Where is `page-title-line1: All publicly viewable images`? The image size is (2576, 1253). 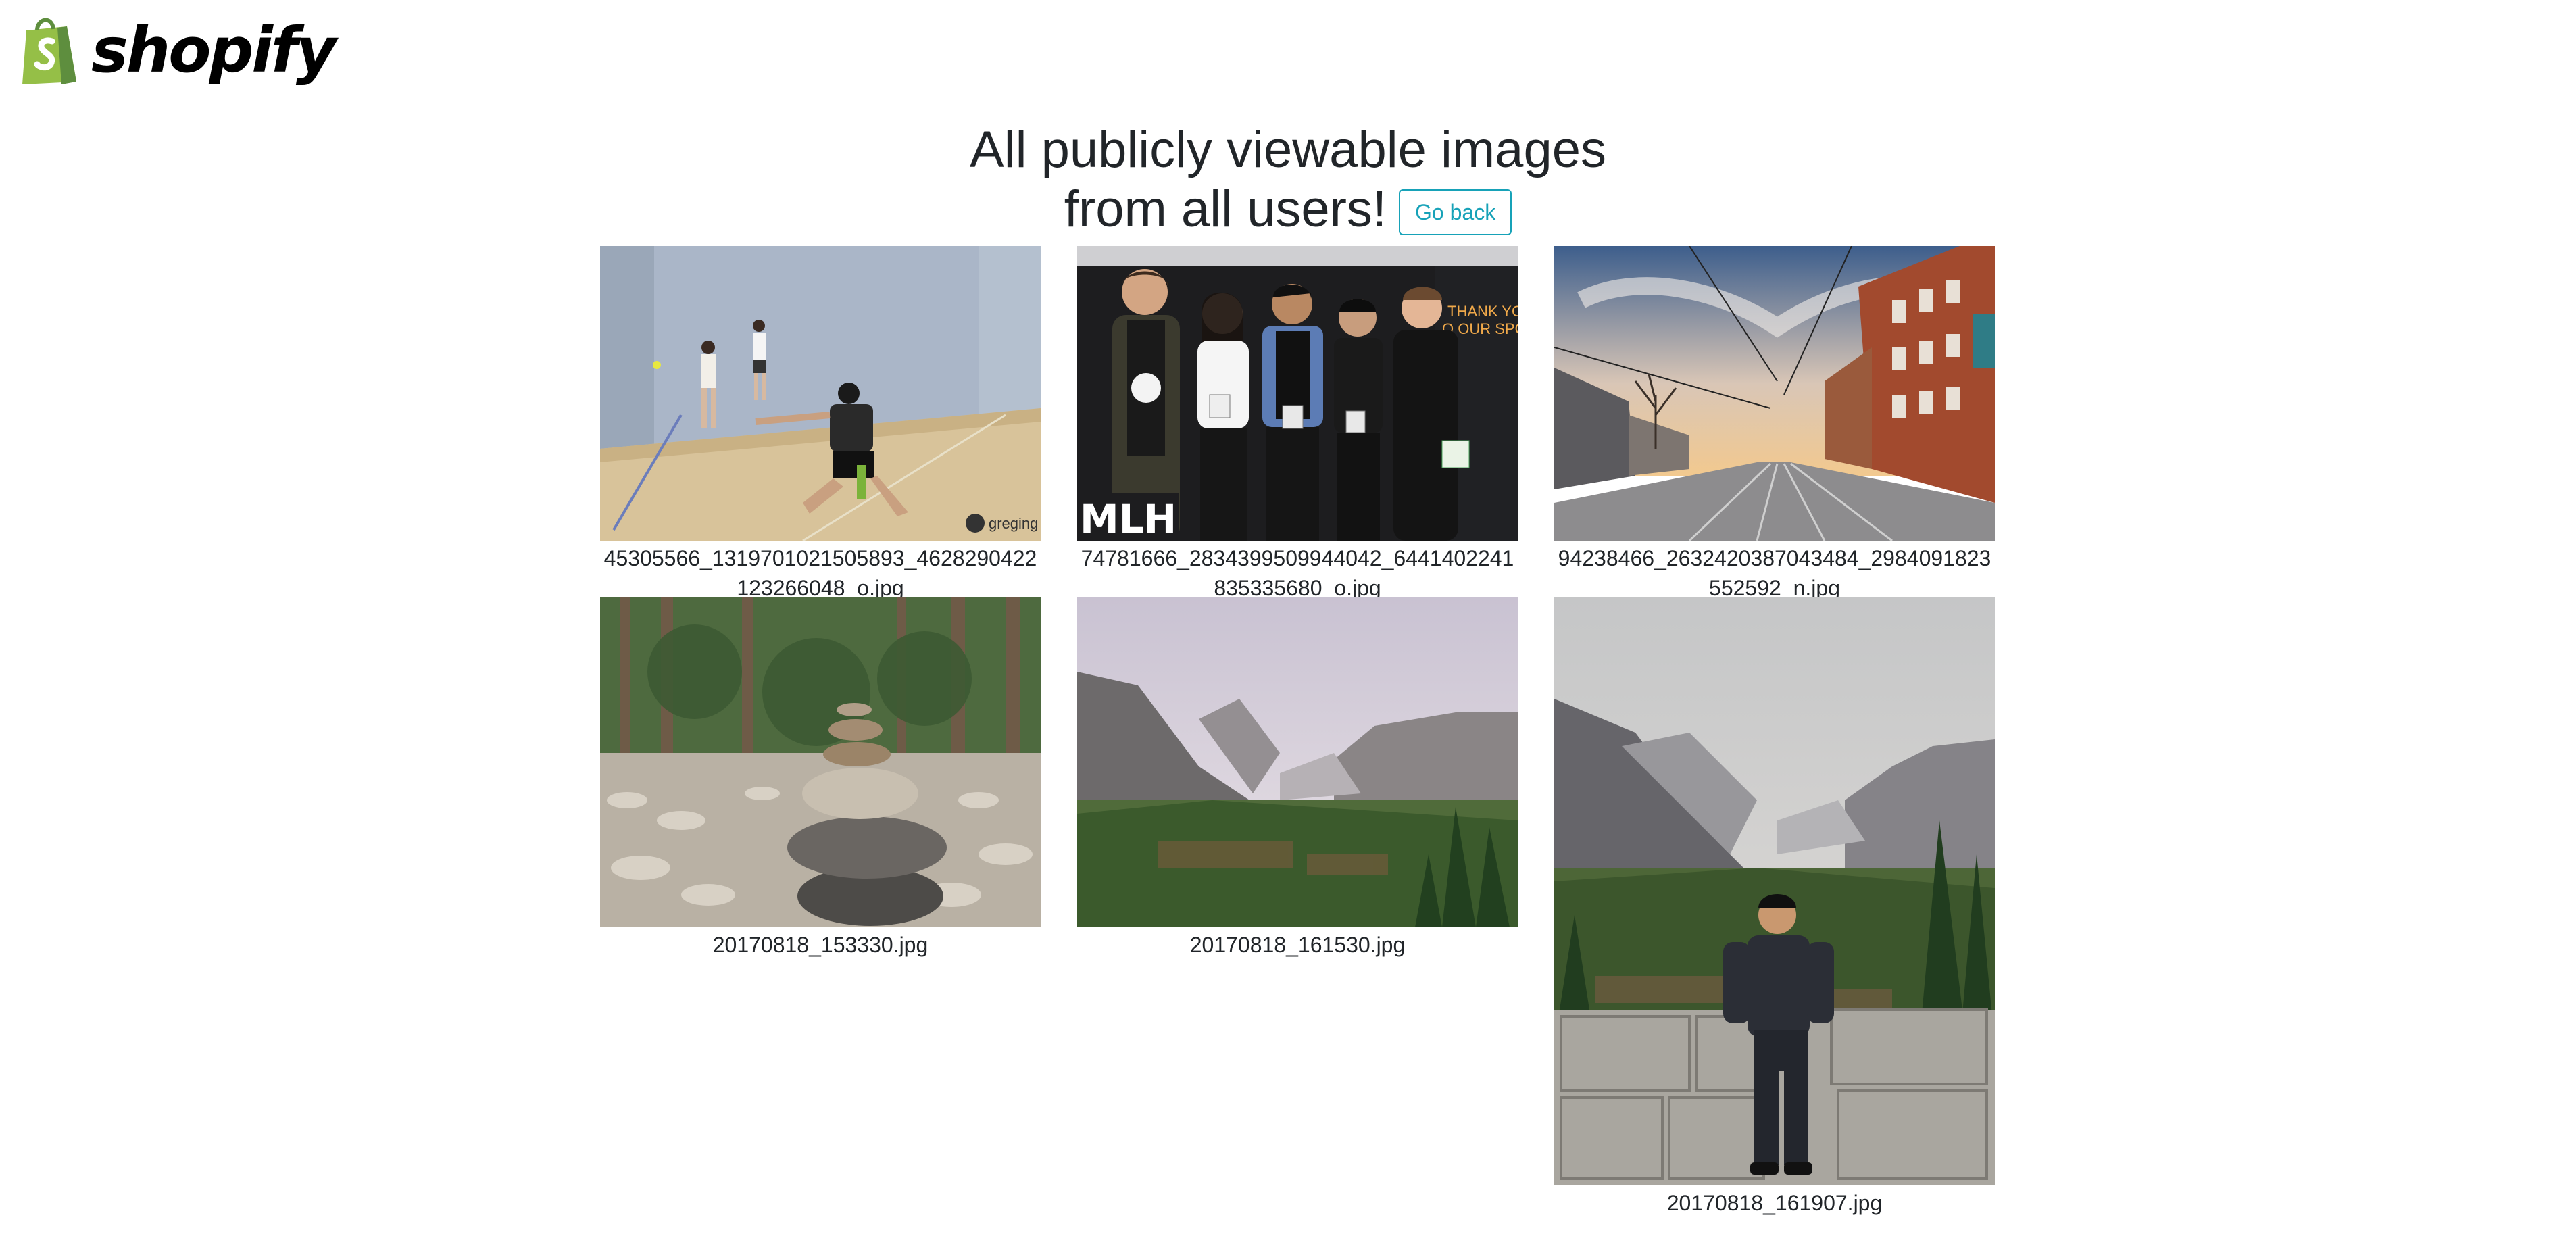
page-title-line1: All publicly viewable images is located at coordinates (1288, 149).